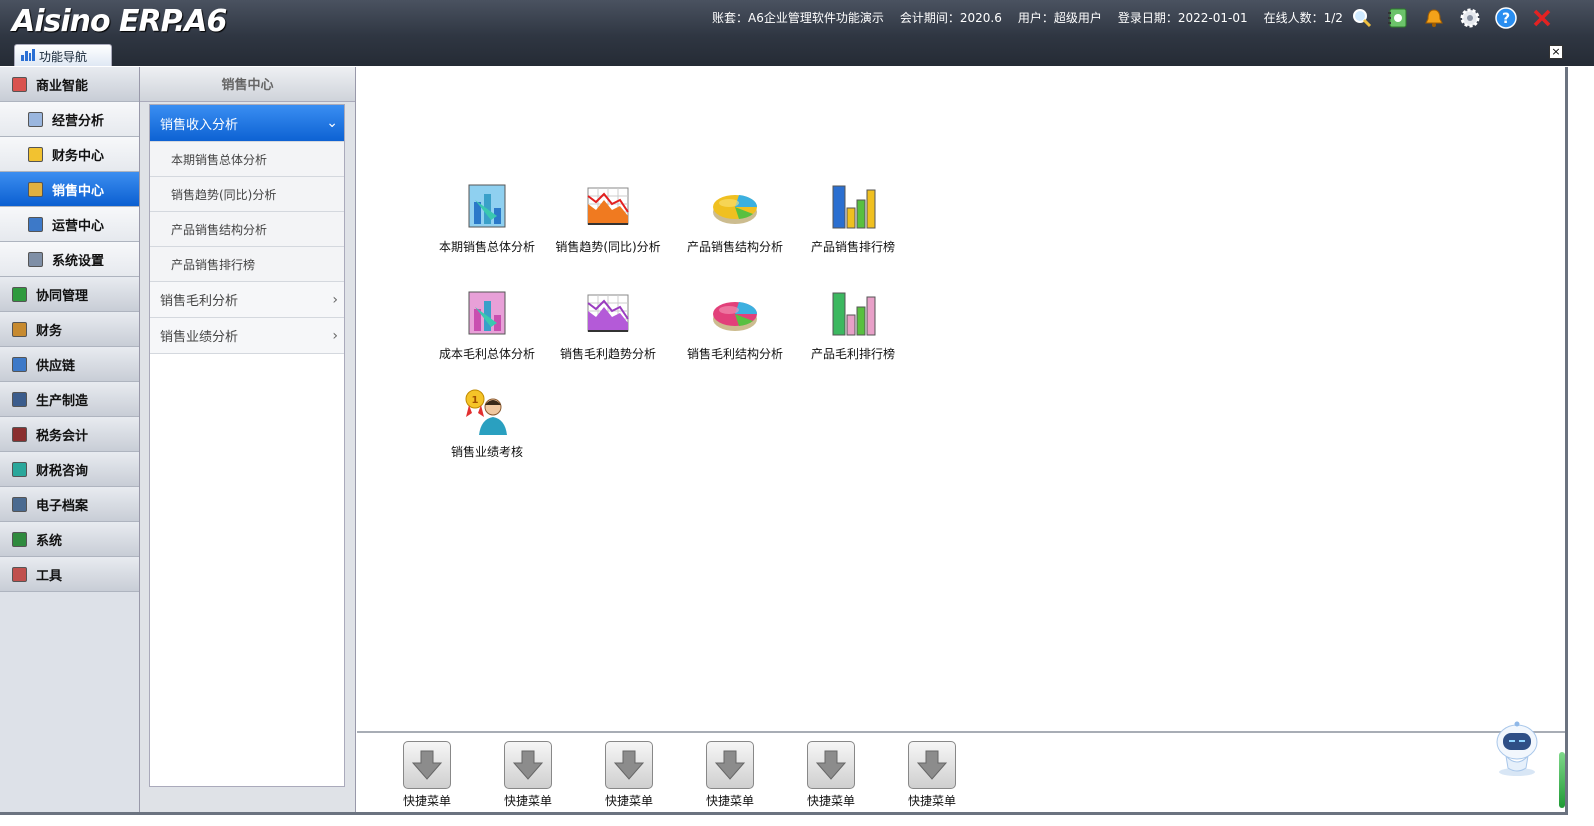 The width and height of the screenshot is (1594, 826). What do you see at coordinates (19, 399) in the screenshot?
I see `factory-icon` at bounding box center [19, 399].